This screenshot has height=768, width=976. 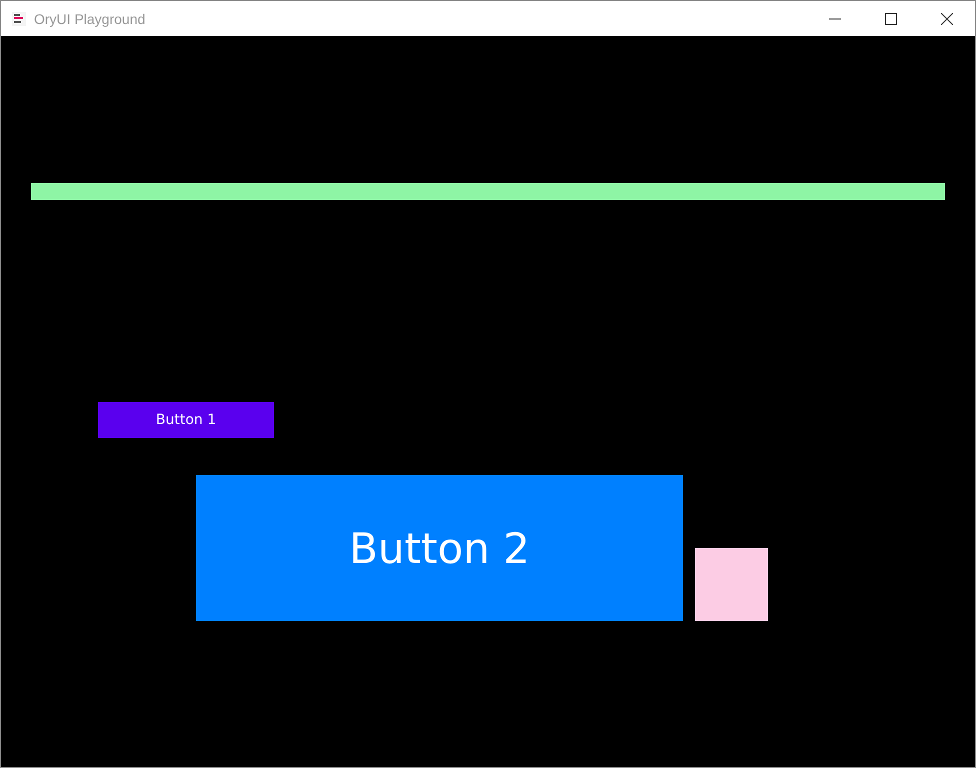 What do you see at coordinates (186, 420) in the screenshot?
I see `button: Button 1` at bounding box center [186, 420].